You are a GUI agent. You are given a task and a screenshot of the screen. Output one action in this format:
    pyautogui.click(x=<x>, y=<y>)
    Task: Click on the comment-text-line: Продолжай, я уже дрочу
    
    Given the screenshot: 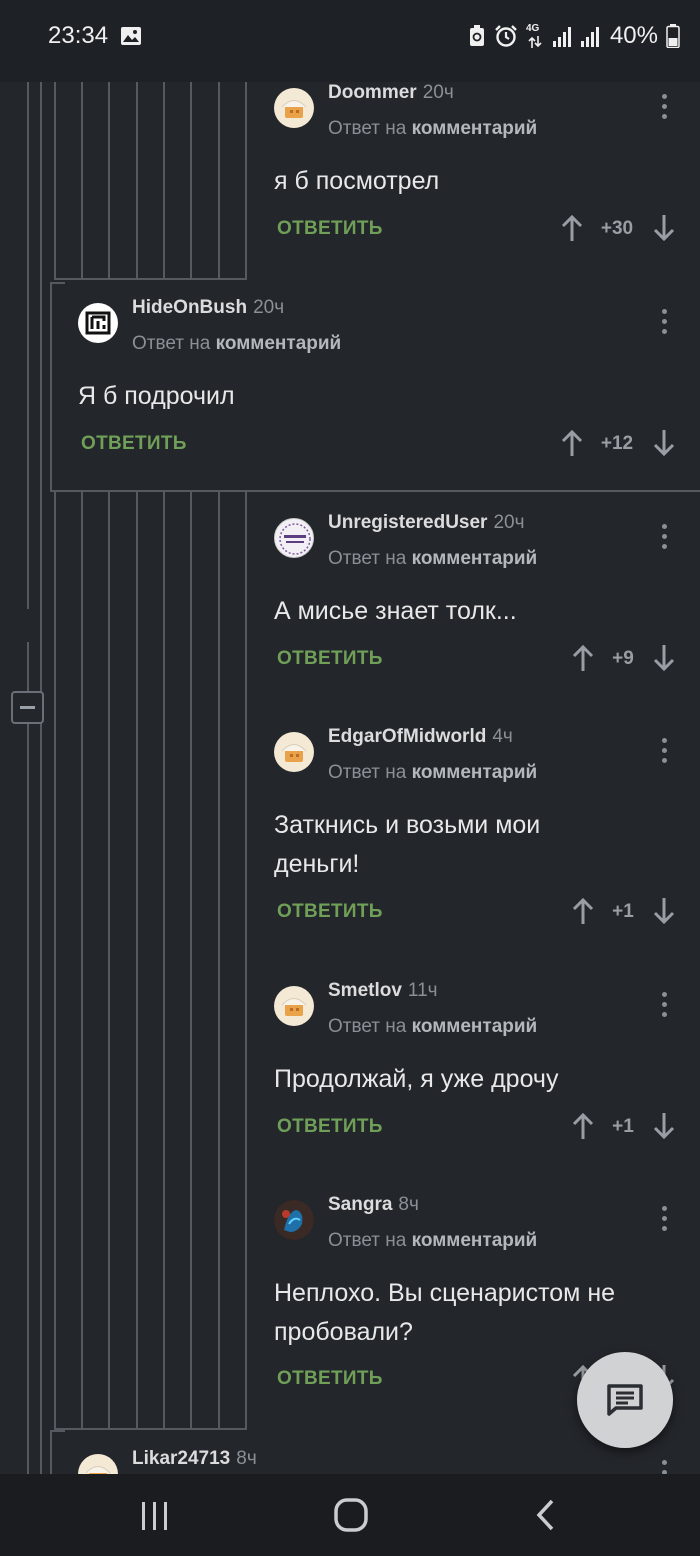 What is the action you would take?
    pyautogui.click(x=416, y=1079)
    